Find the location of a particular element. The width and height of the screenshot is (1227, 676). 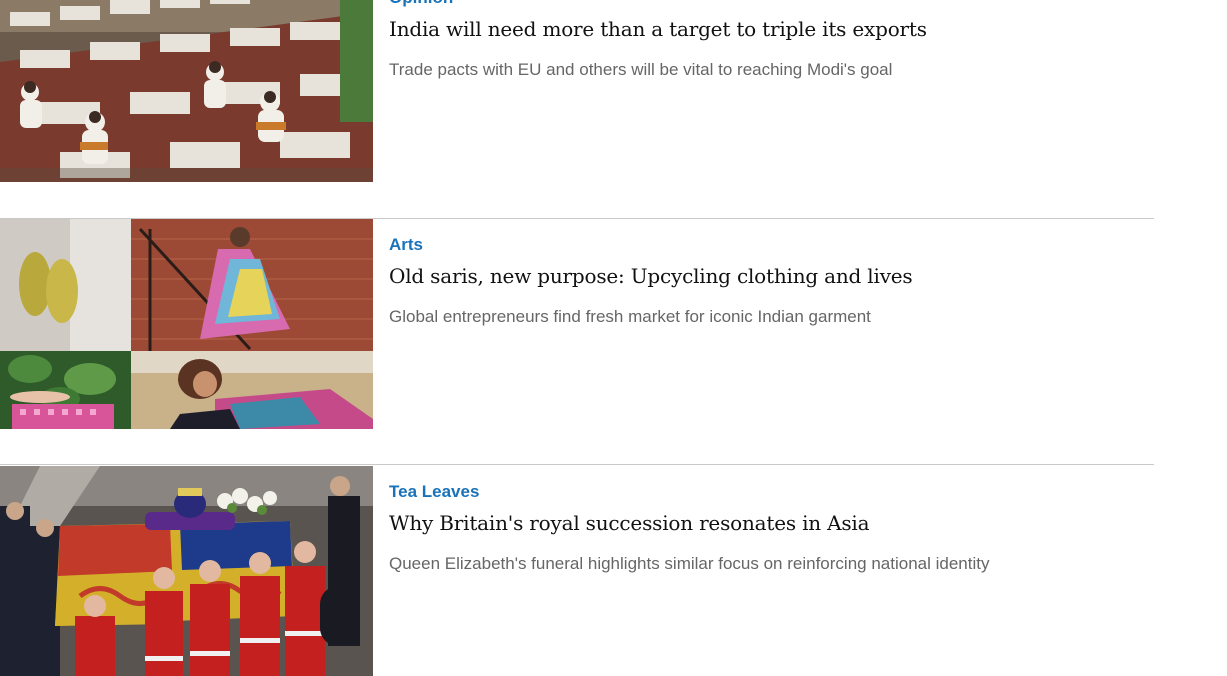

factory-image is located at coordinates (186, 91).